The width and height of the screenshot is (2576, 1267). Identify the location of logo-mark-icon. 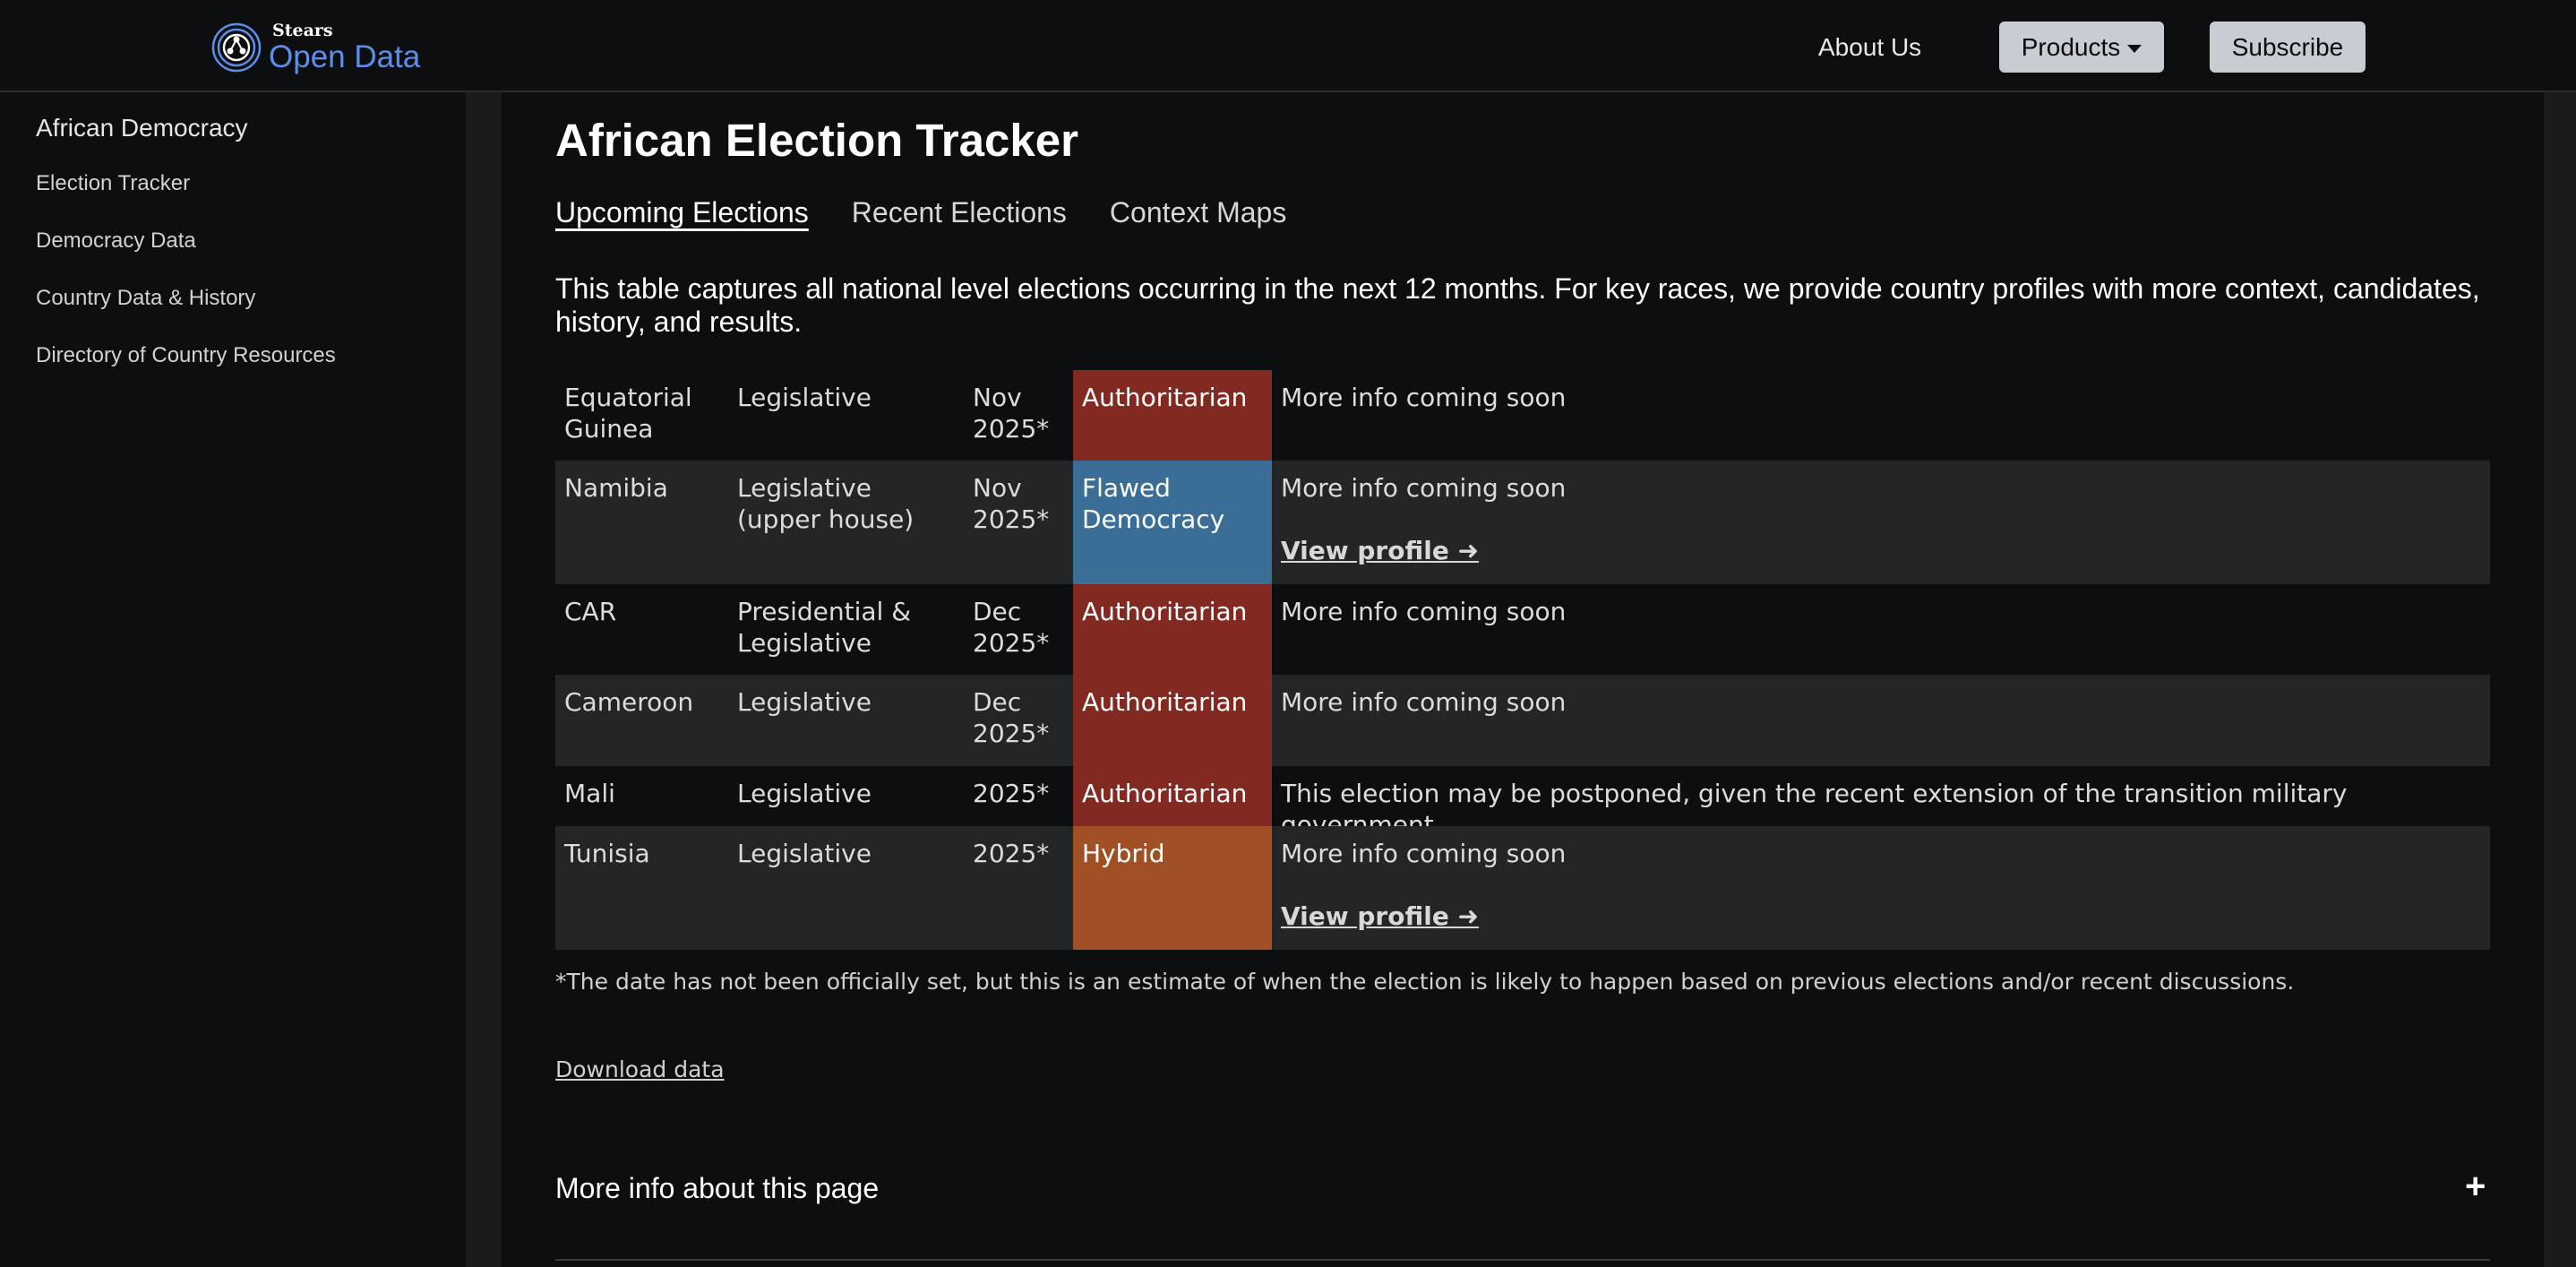
(236, 47).